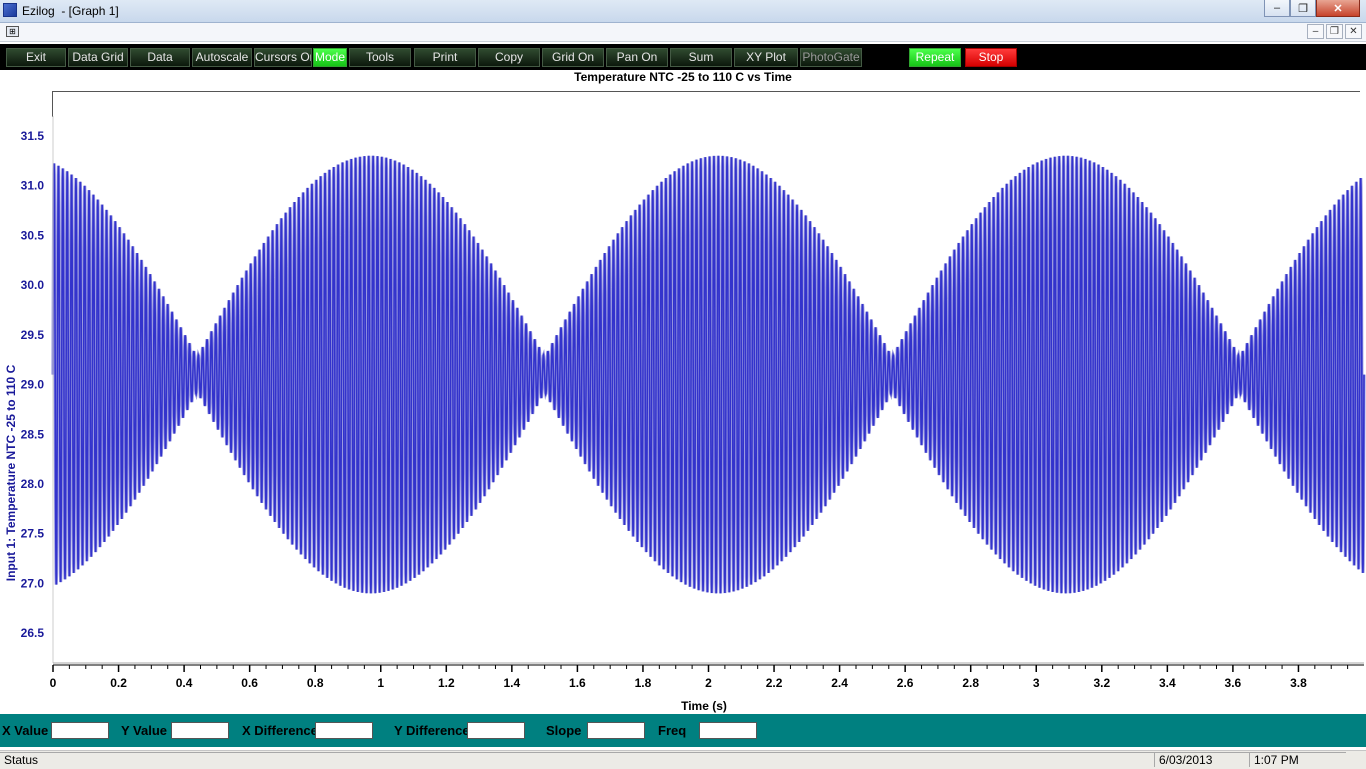 Image resolution: width=1366 pixels, height=769 pixels. I want to click on y-tick-label: 31.0, so click(33, 186).